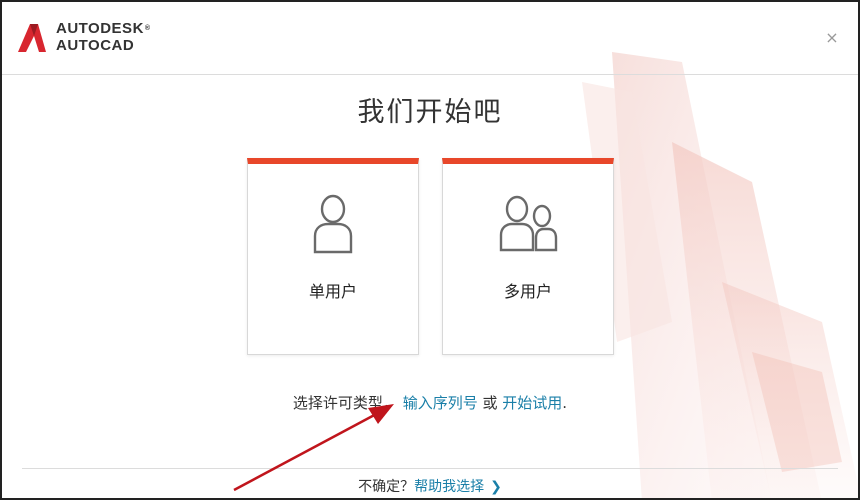 The height and width of the screenshot is (500, 860). What do you see at coordinates (496, 487) in the screenshot?
I see `chevron-right-icon: ❯` at bounding box center [496, 487].